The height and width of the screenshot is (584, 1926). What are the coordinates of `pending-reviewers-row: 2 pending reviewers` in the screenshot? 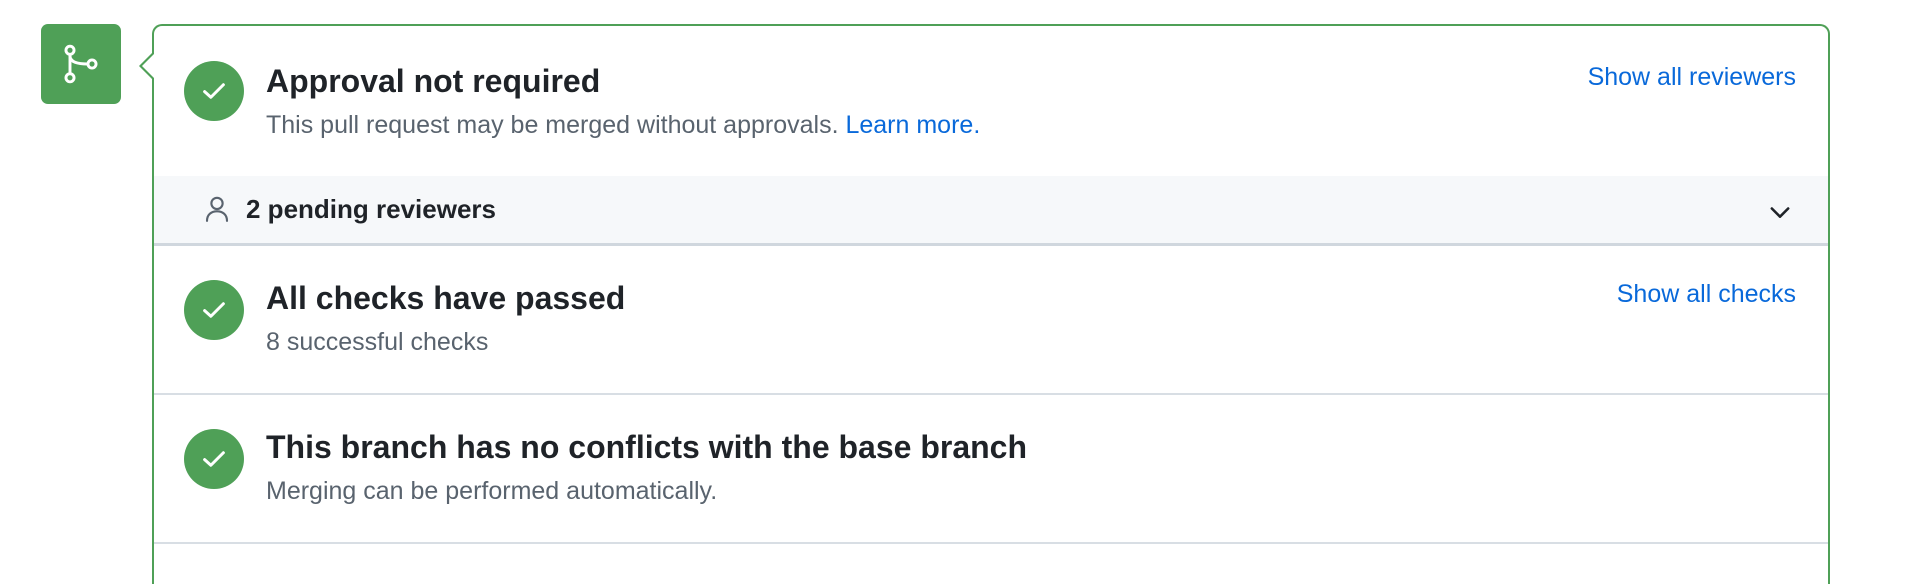 It's located at (991, 211).